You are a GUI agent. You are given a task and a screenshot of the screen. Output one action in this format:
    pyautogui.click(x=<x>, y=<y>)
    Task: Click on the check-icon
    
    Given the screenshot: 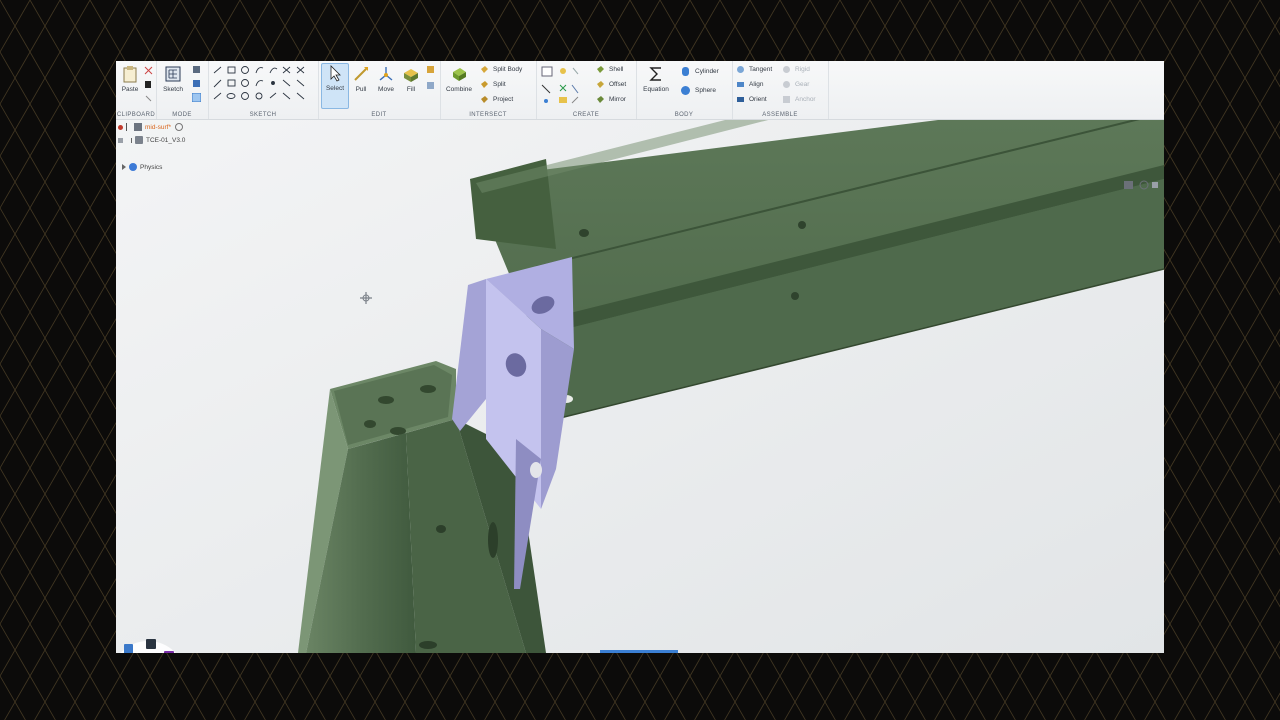 What is the action you would take?
    pyautogui.click(x=120, y=140)
    